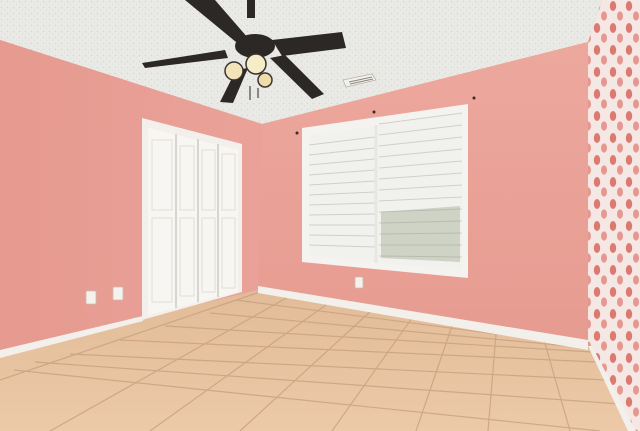  I want to click on light-switch-icon, so click(359, 282).